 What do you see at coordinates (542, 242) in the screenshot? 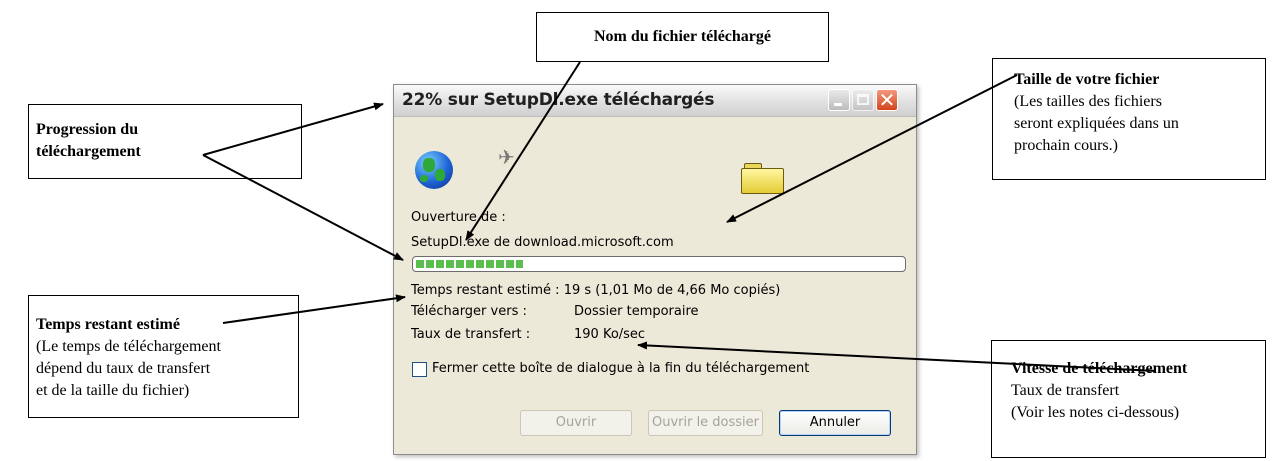
I see `source-text: SetupDl.exe de download.microsoft.com` at bounding box center [542, 242].